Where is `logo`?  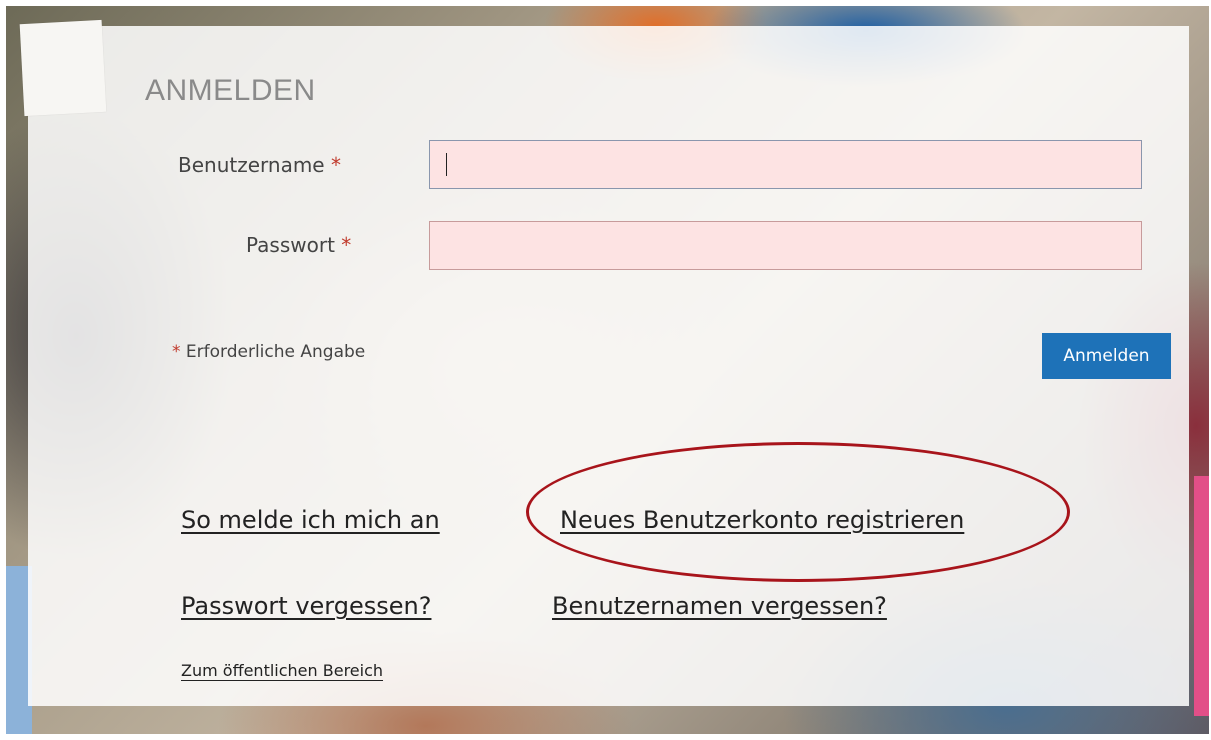
logo is located at coordinates (63, 68).